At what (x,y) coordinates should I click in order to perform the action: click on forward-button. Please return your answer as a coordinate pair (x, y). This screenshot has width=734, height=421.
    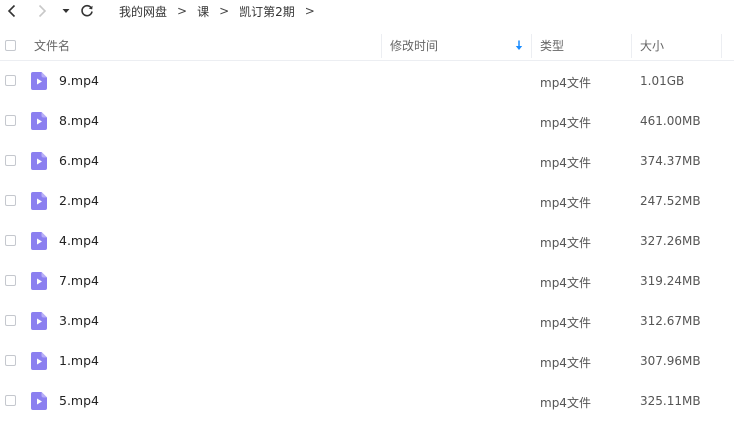
    Looking at the image, I should click on (42, 11).